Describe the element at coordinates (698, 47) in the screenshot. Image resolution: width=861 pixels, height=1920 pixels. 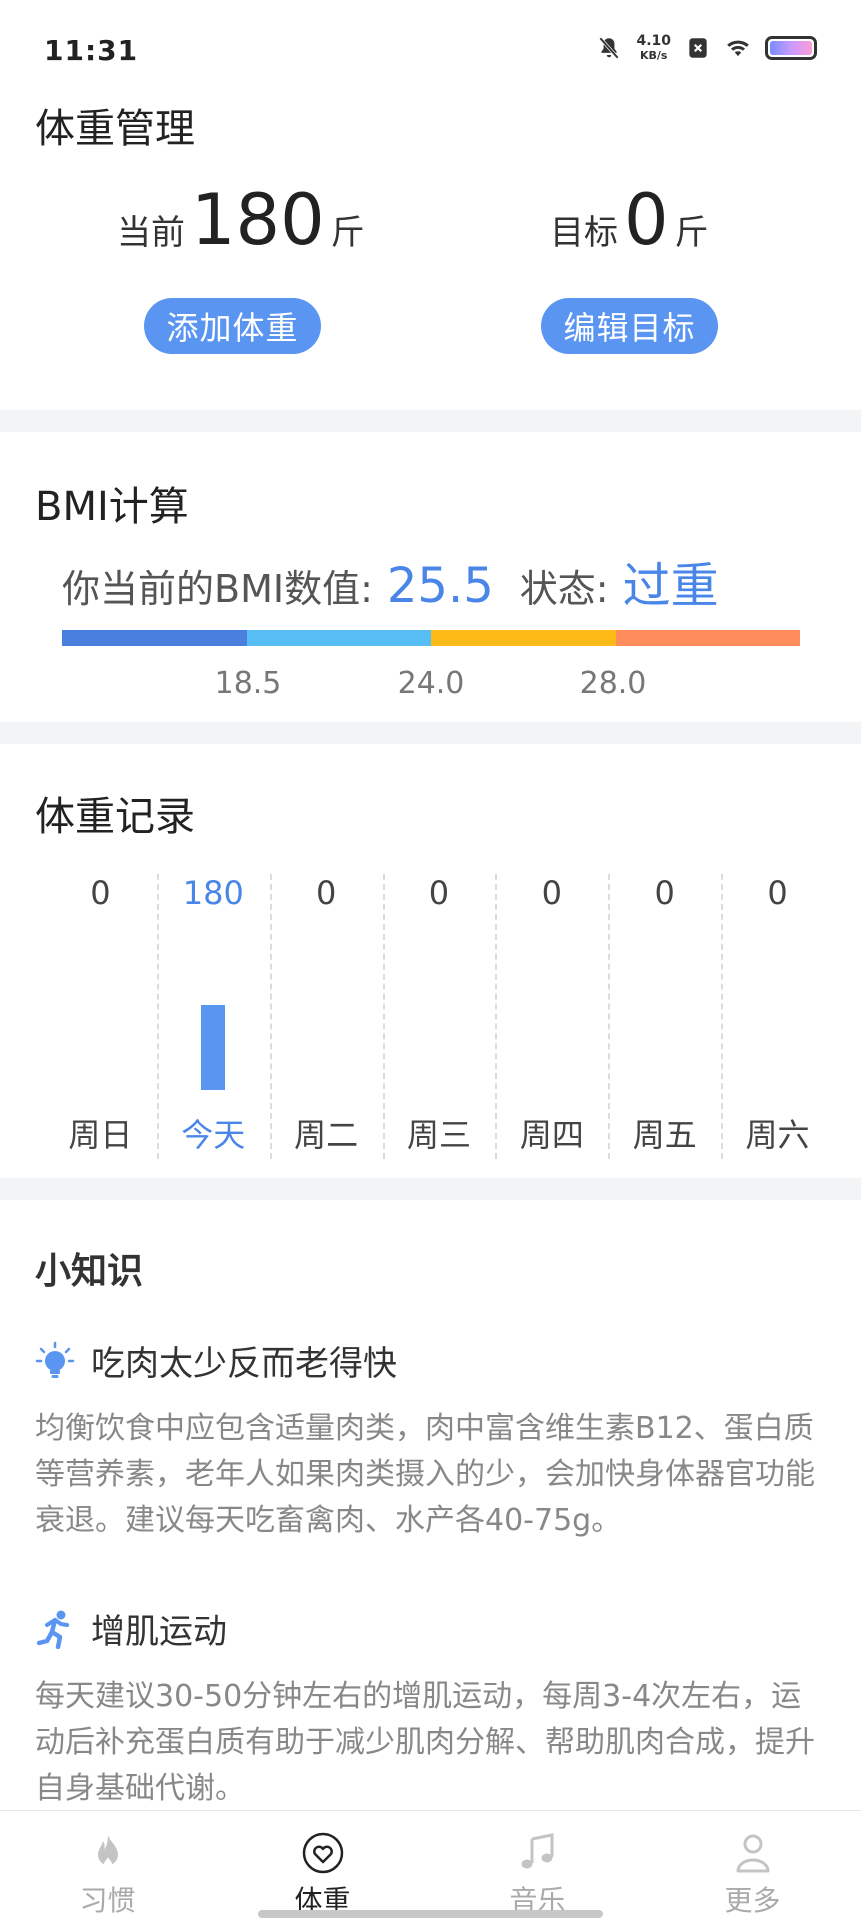
I see `sim-off-icon` at that location.